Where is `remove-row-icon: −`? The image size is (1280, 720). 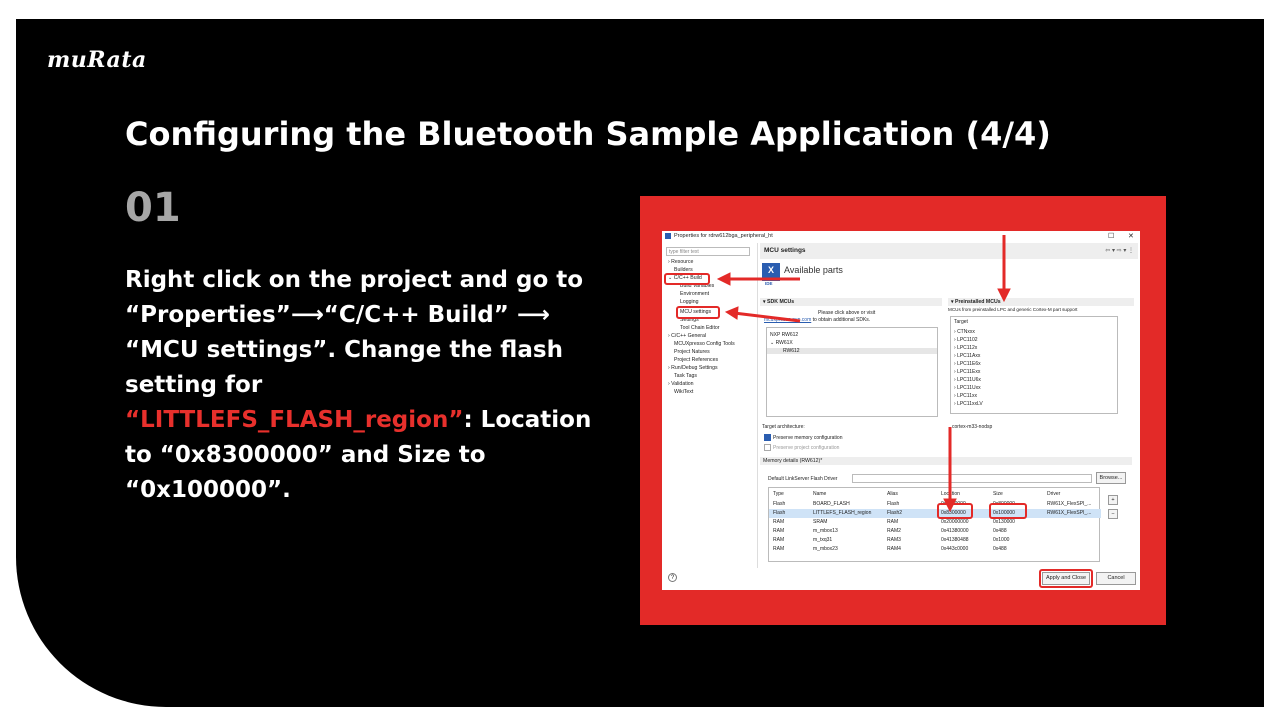 remove-row-icon: − is located at coordinates (1113, 514).